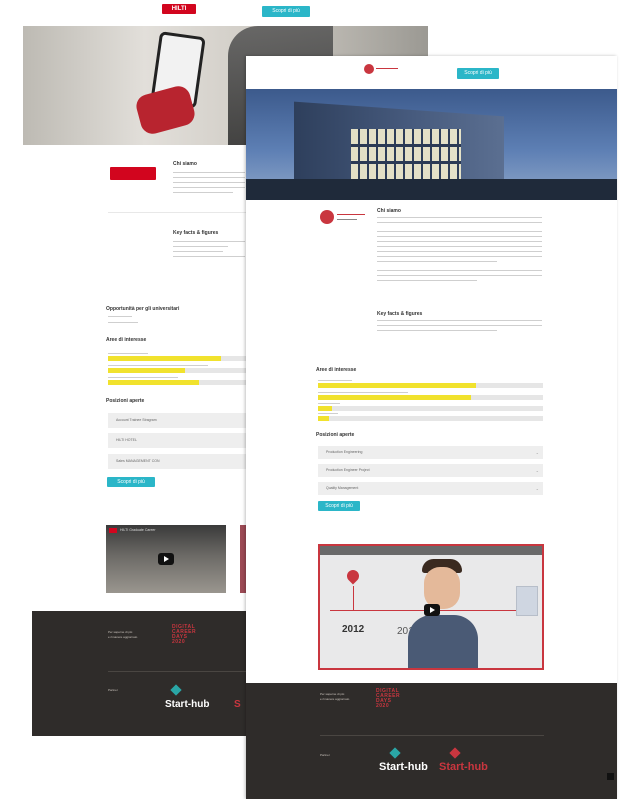 This screenshot has width=620, height=799. Describe the element at coordinates (431, 144) in the screenshot. I see `front-hero-image` at that location.